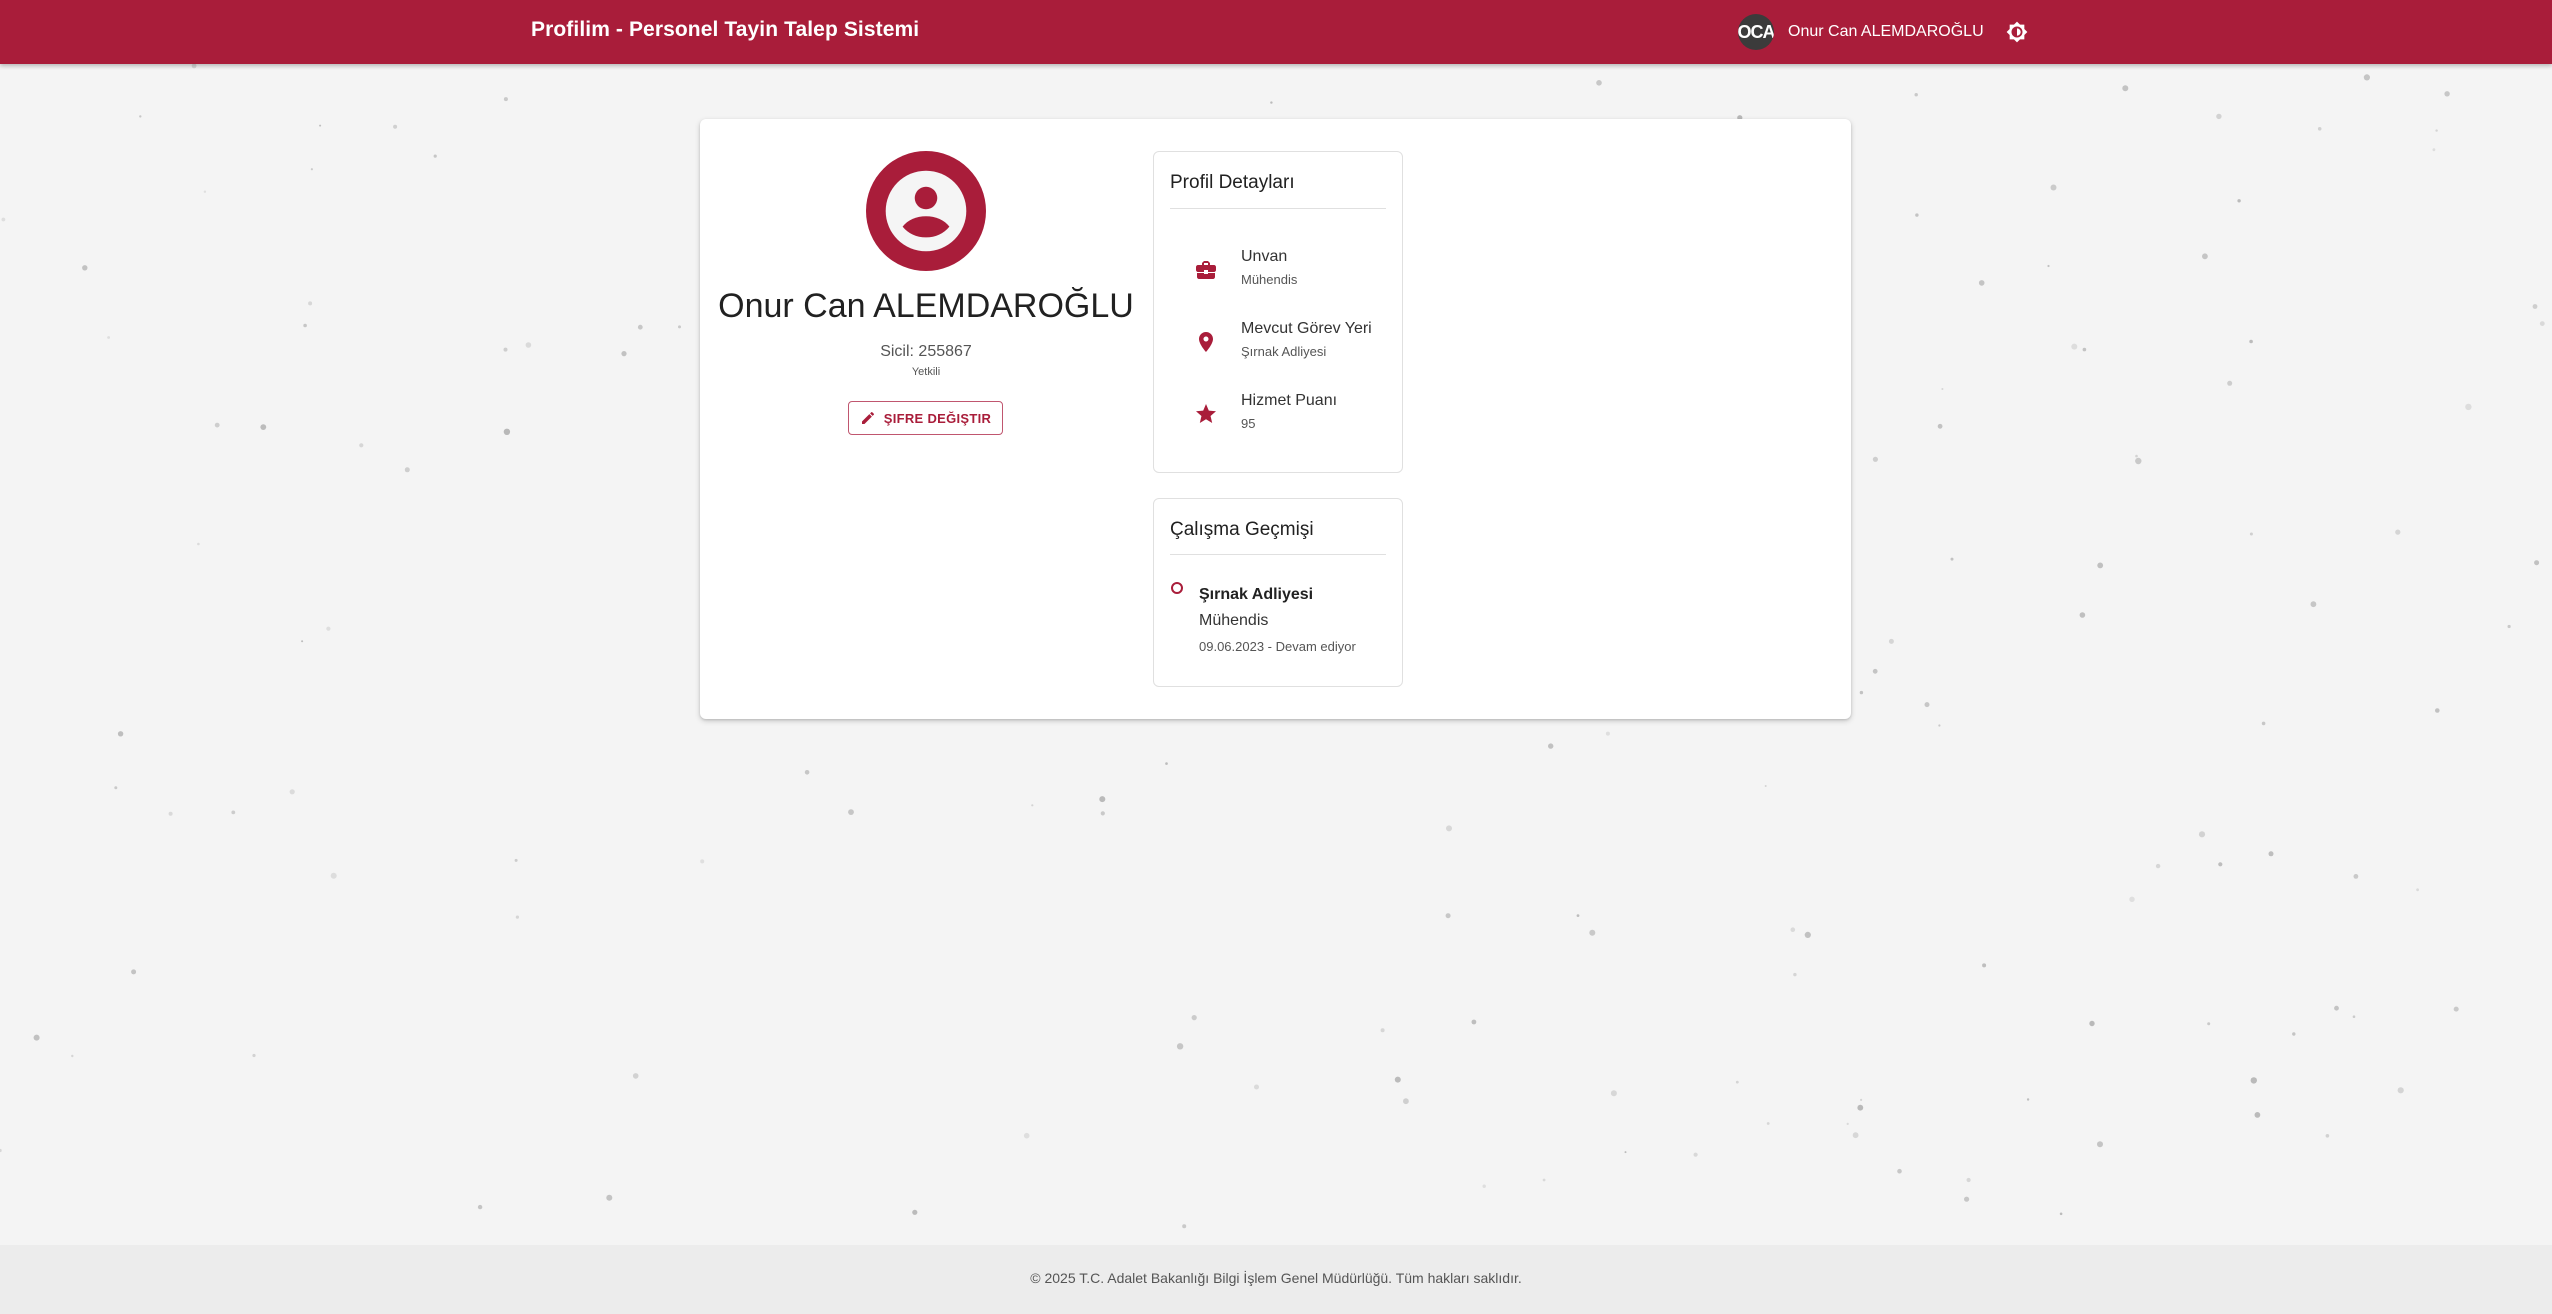 Image resolution: width=2552 pixels, height=1314 pixels. I want to click on role-label: Yetkili, so click(926, 372).